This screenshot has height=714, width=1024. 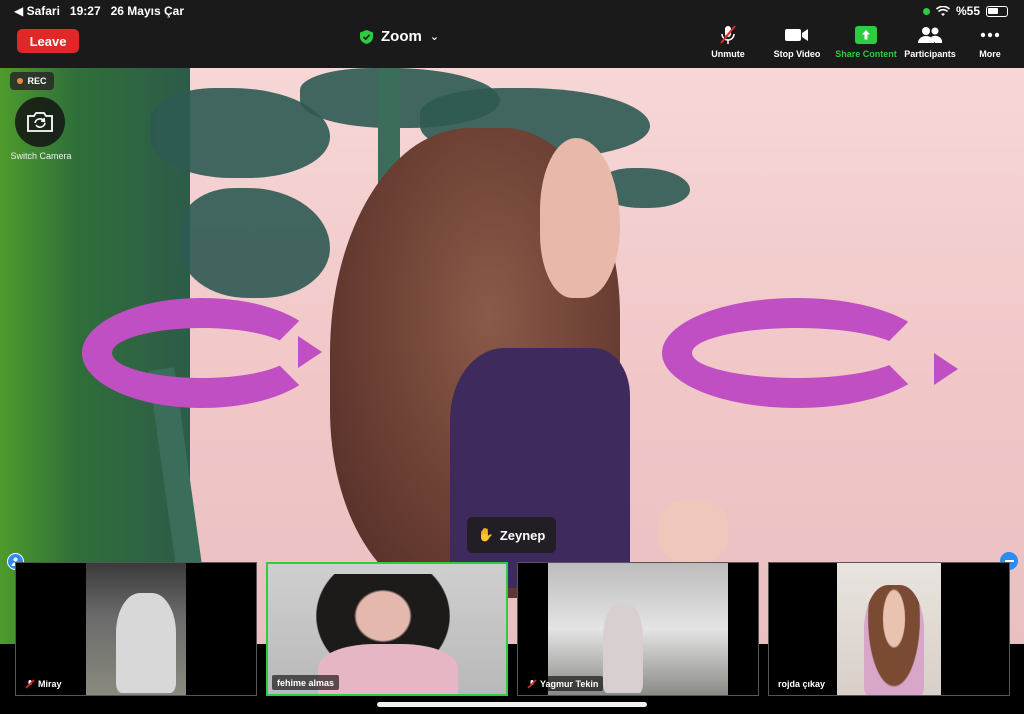 I want to click on share-content-label: Share Content, so click(x=866, y=54).